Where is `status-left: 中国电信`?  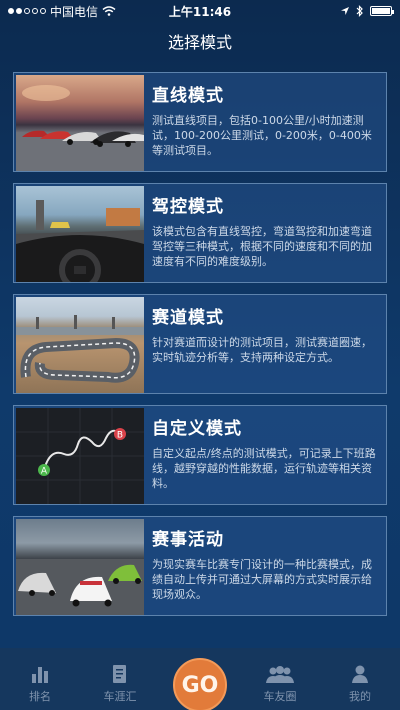
status-left: 中国电信 is located at coordinates (62, 11).